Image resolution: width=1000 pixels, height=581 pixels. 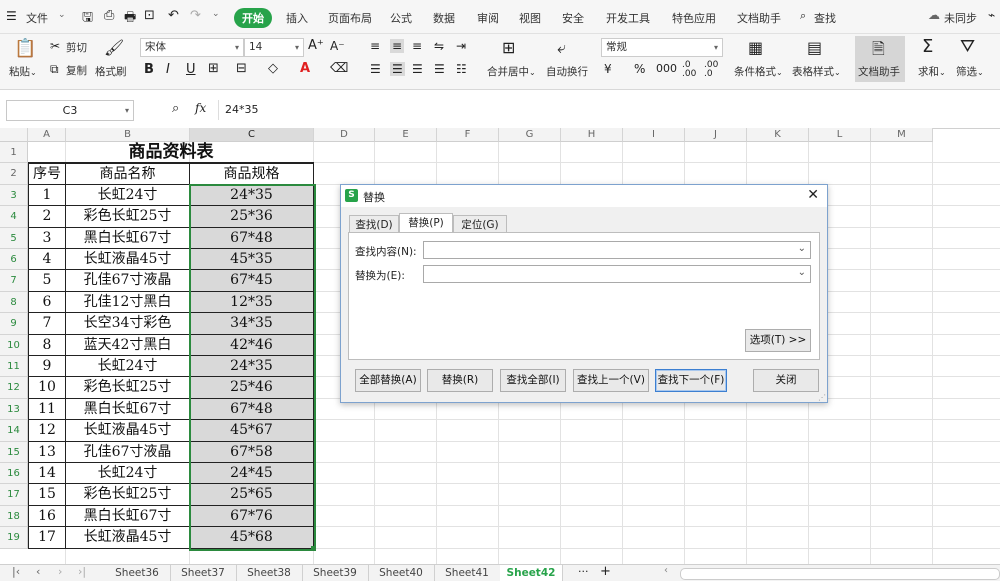 I want to click on indent-icon: ⇥, so click(x=461, y=46).